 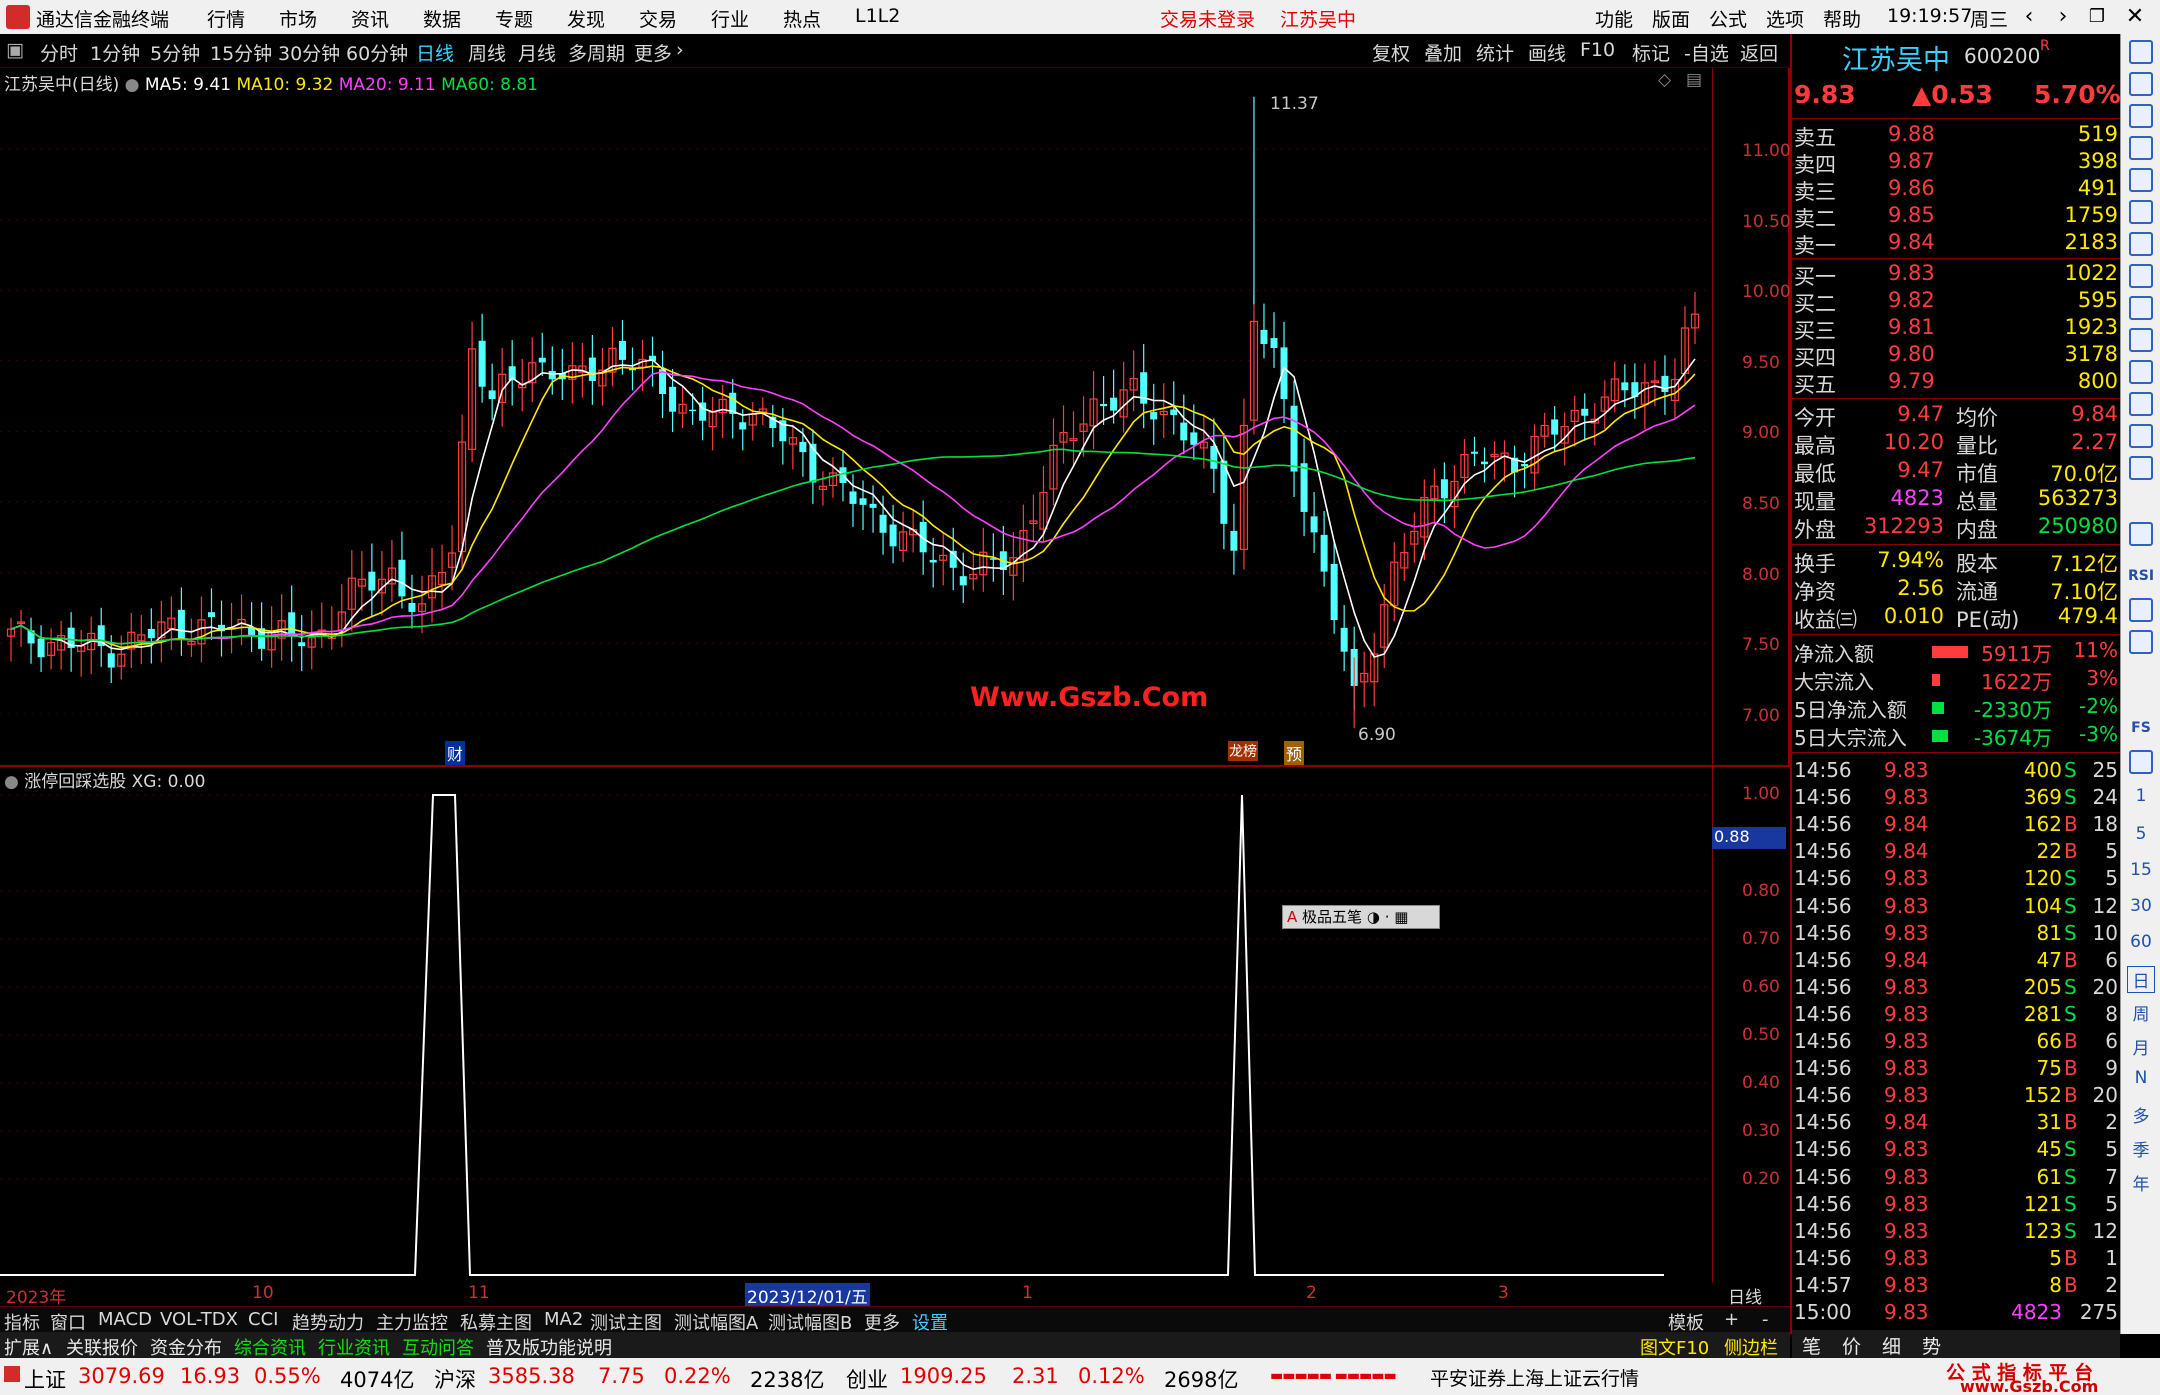 I want to click on side-5: 5, so click(x=2141, y=834).